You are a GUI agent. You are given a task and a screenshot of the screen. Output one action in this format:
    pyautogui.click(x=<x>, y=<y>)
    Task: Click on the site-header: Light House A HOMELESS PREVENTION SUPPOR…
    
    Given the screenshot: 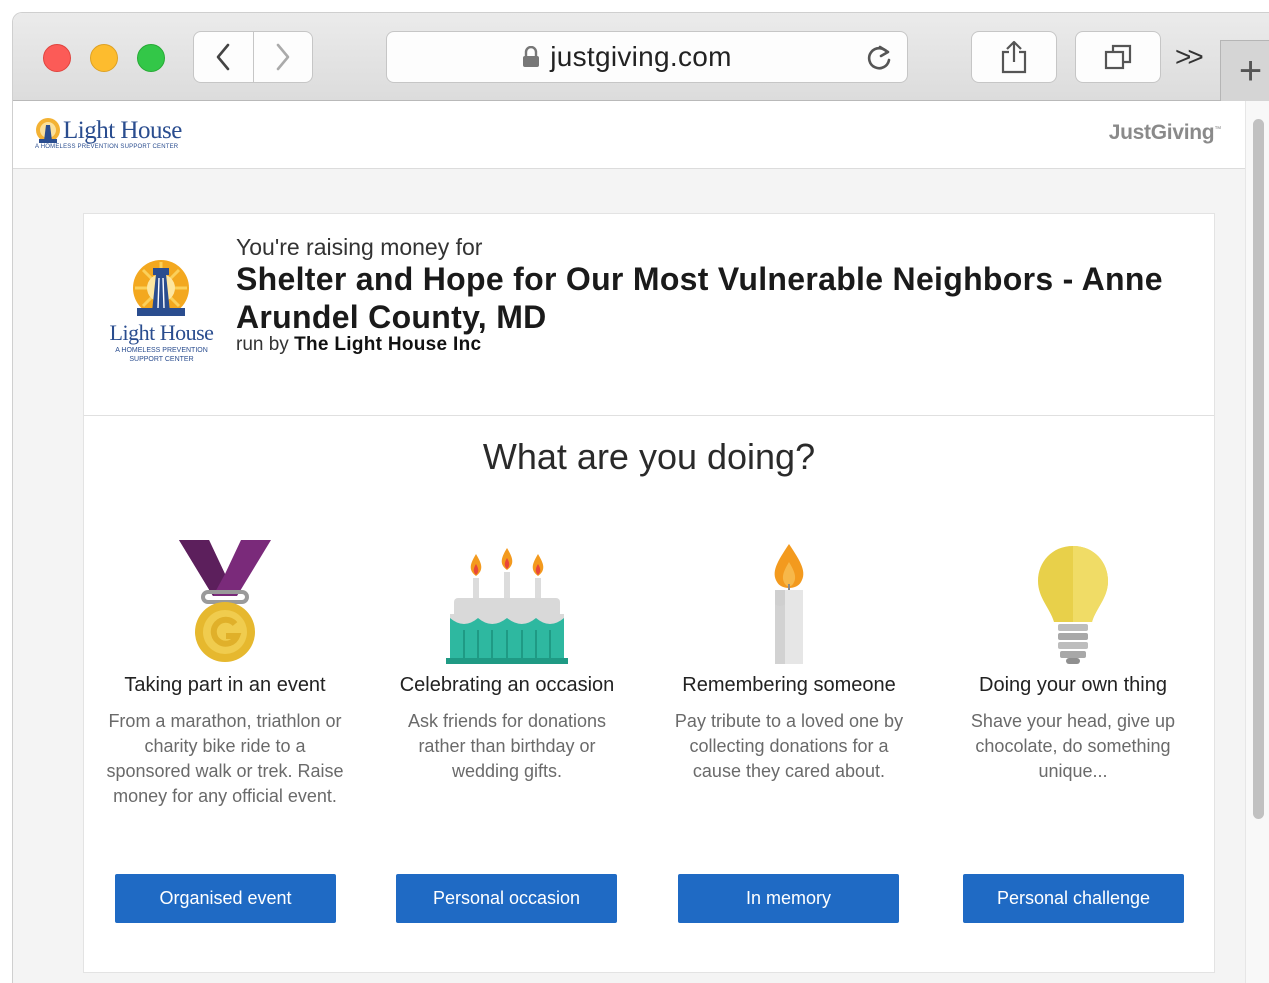 What is the action you would take?
    pyautogui.click(x=629, y=135)
    